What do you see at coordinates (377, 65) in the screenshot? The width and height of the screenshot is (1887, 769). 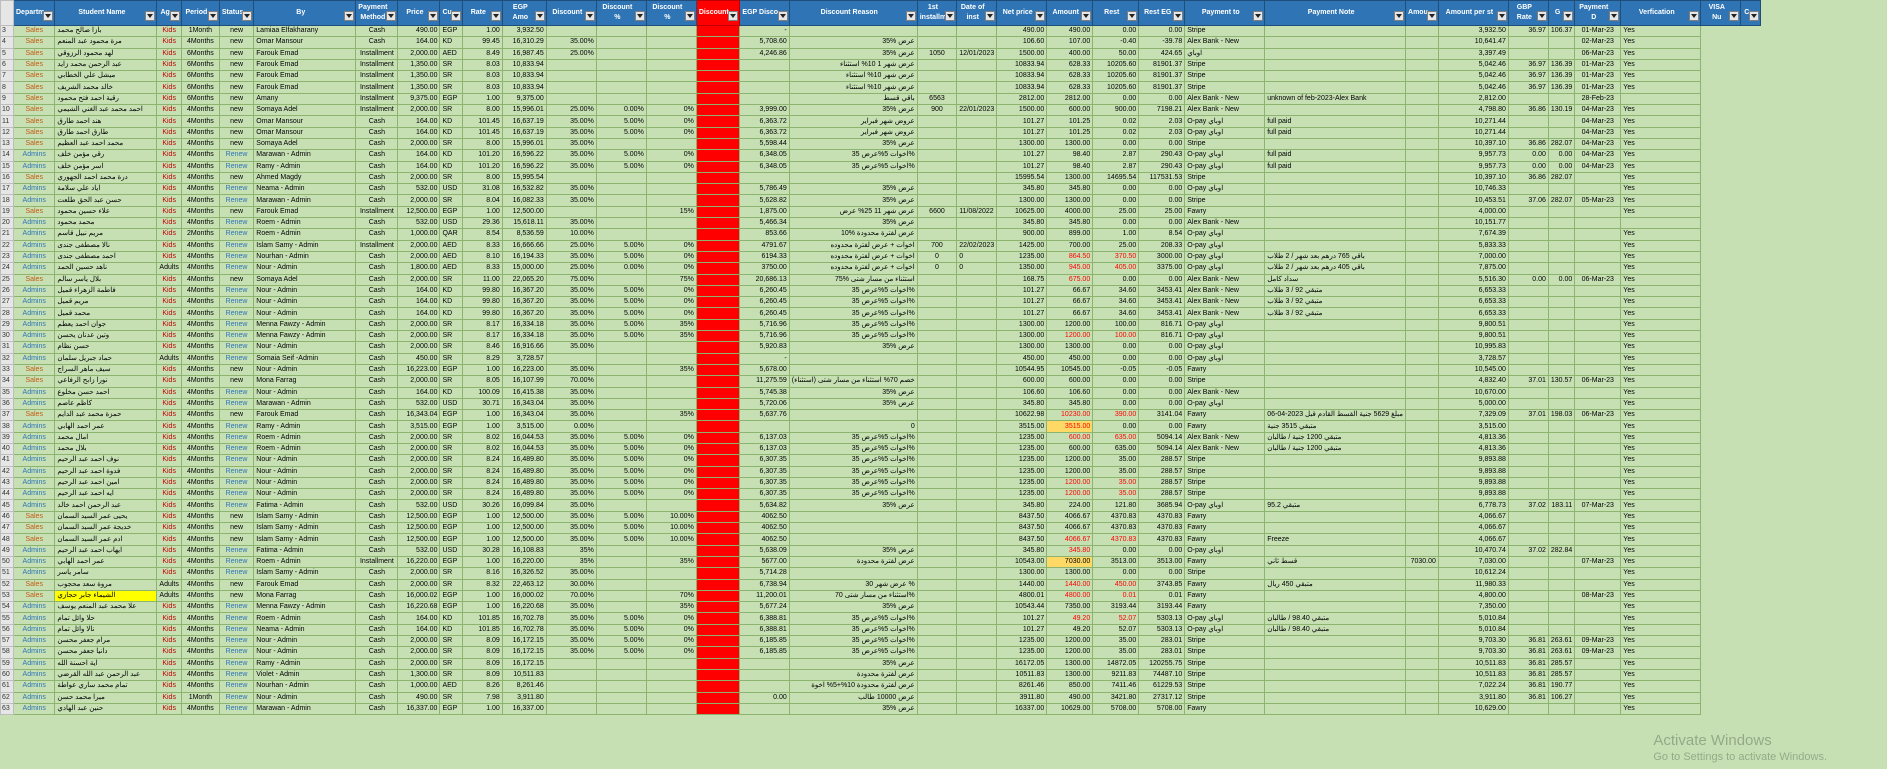 I see `table-cell: Installment` at bounding box center [377, 65].